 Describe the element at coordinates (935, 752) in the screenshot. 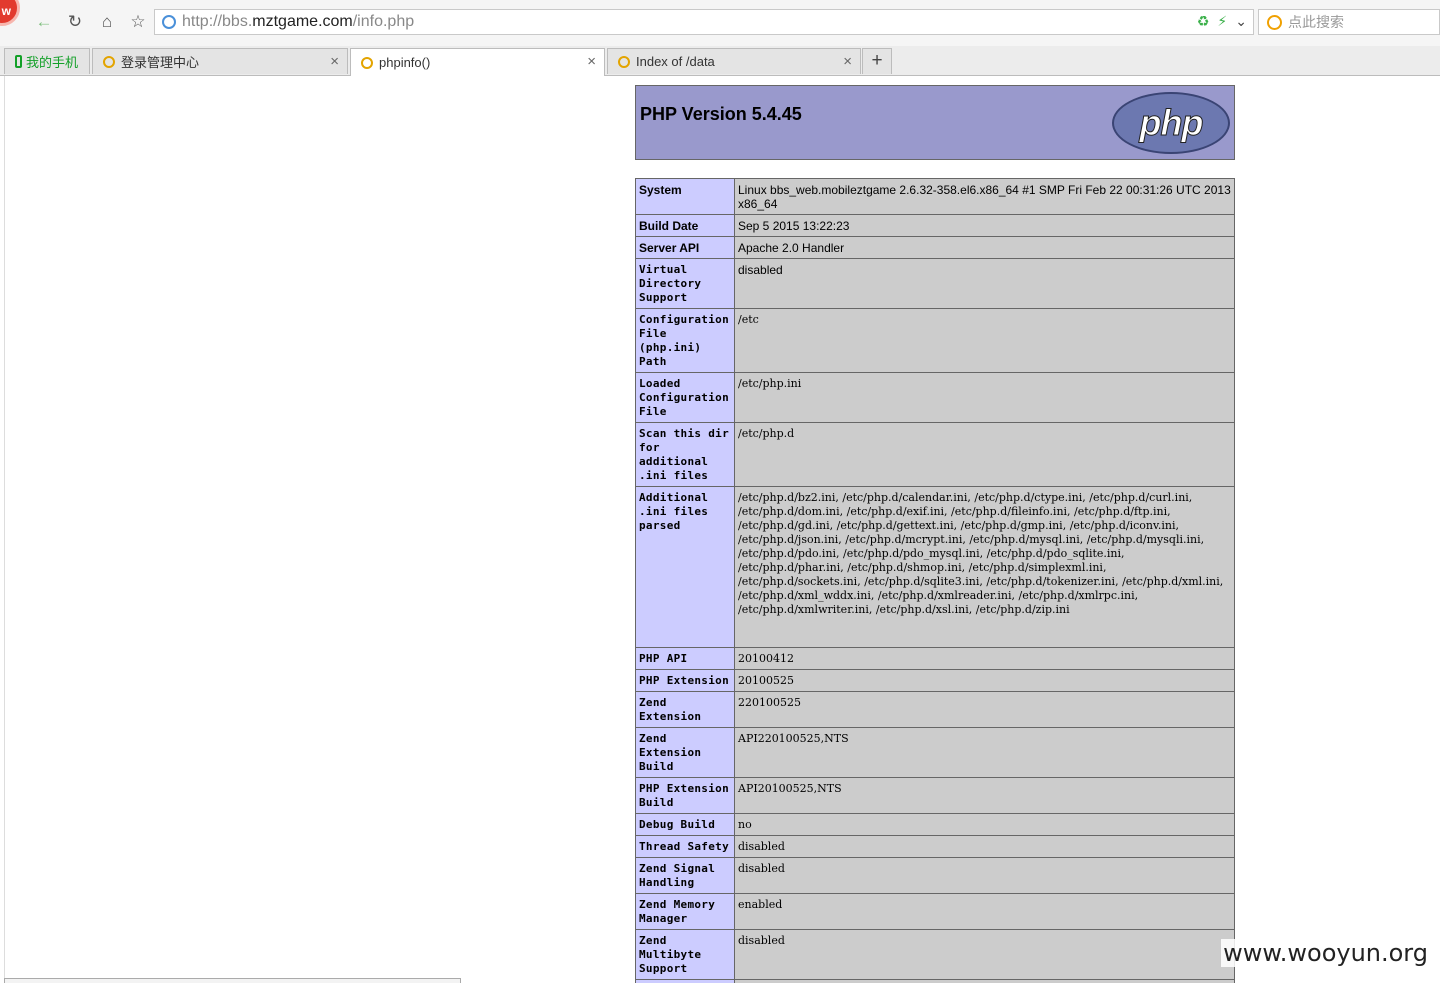

I see `table-row: Zend Extension Build API220100525,NTS` at that location.